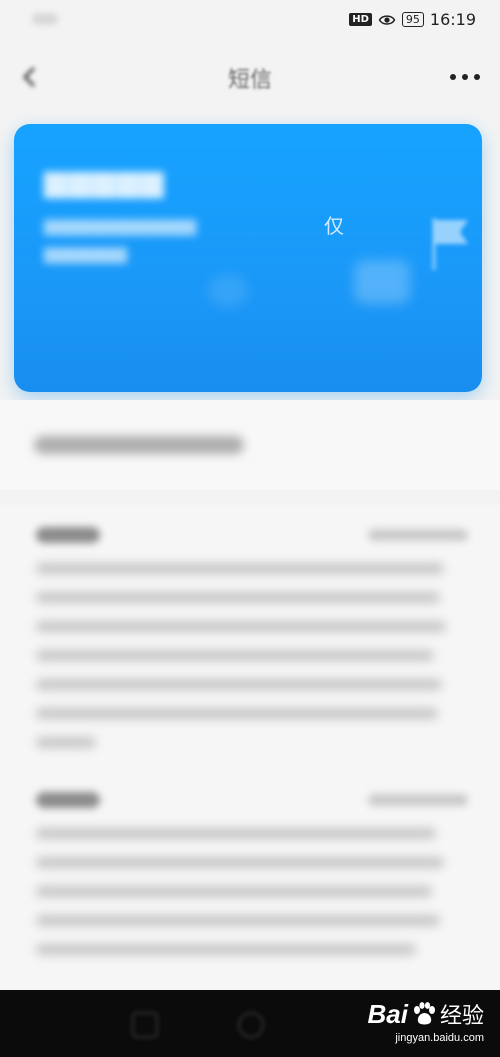 Image resolution: width=500 pixels, height=1057 pixels. I want to click on watermark-logo: Bai 经验, so click(426, 1014).